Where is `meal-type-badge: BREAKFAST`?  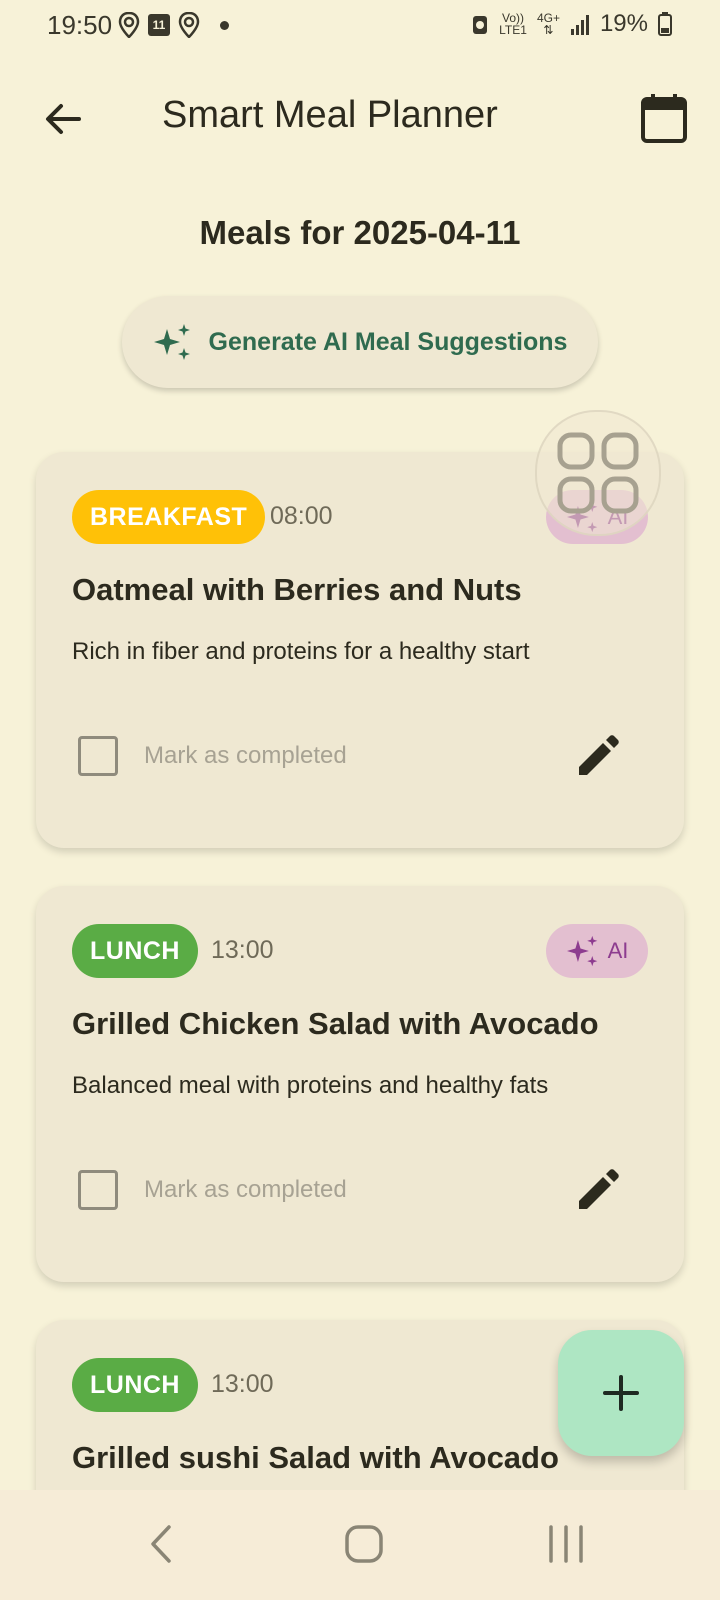 meal-type-badge: BREAKFAST is located at coordinates (169, 517).